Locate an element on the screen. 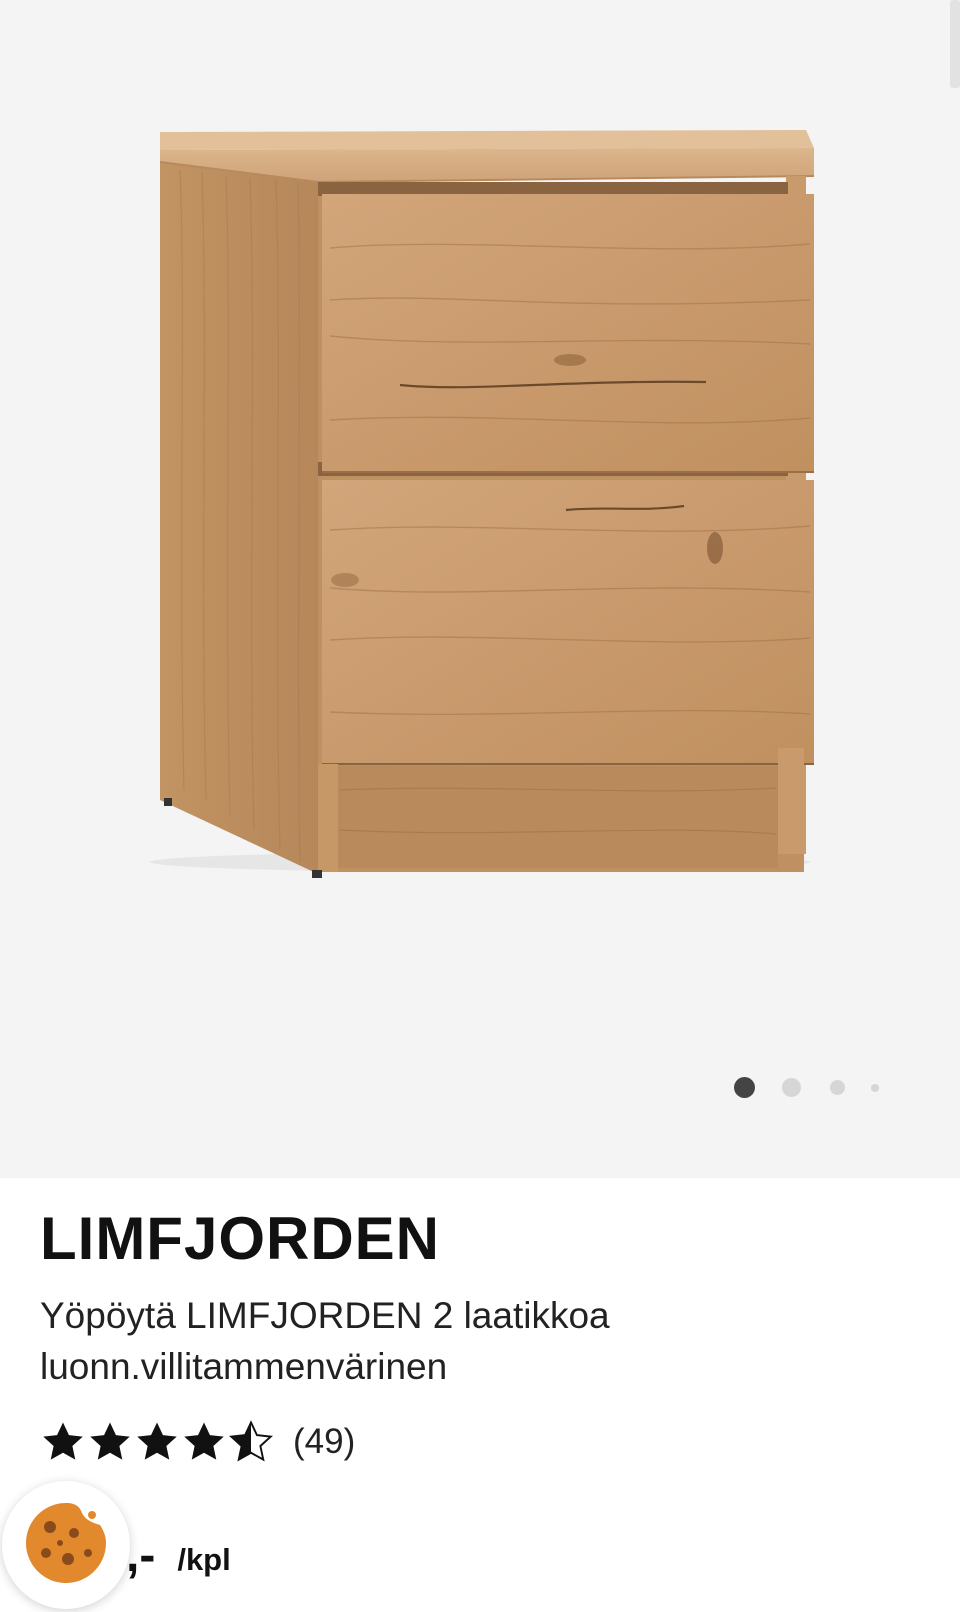 Image resolution: width=960 pixels, height=1612 pixels. gallery-dot-1-active is located at coordinates (744, 1087).